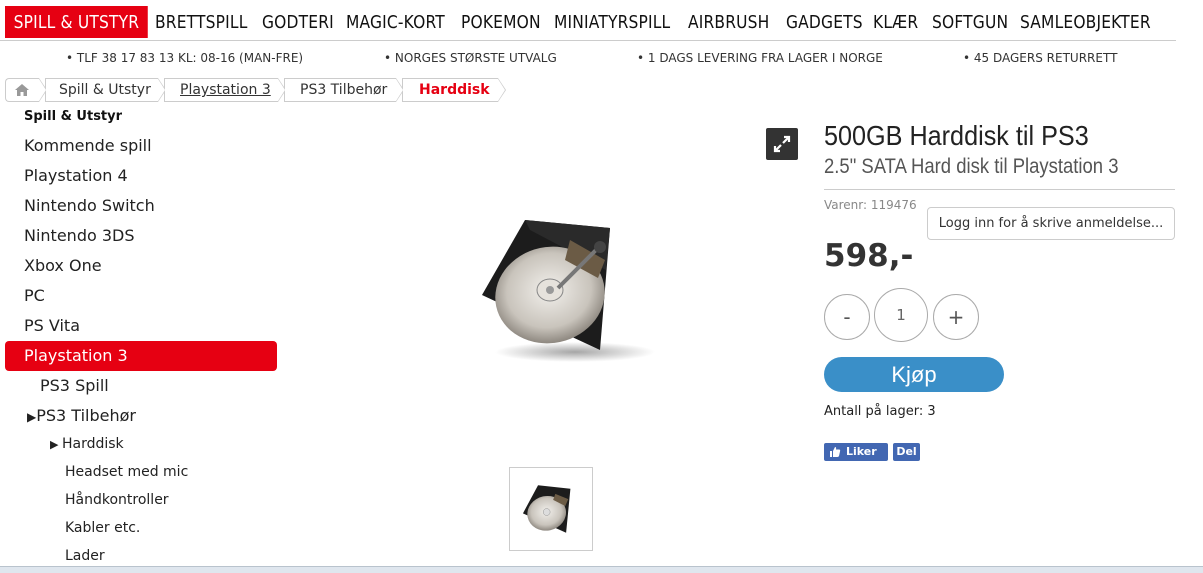 This screenshot has width=1203, height=573. I want to click on facebook-like-button: Liker 0, so click(856, 459).